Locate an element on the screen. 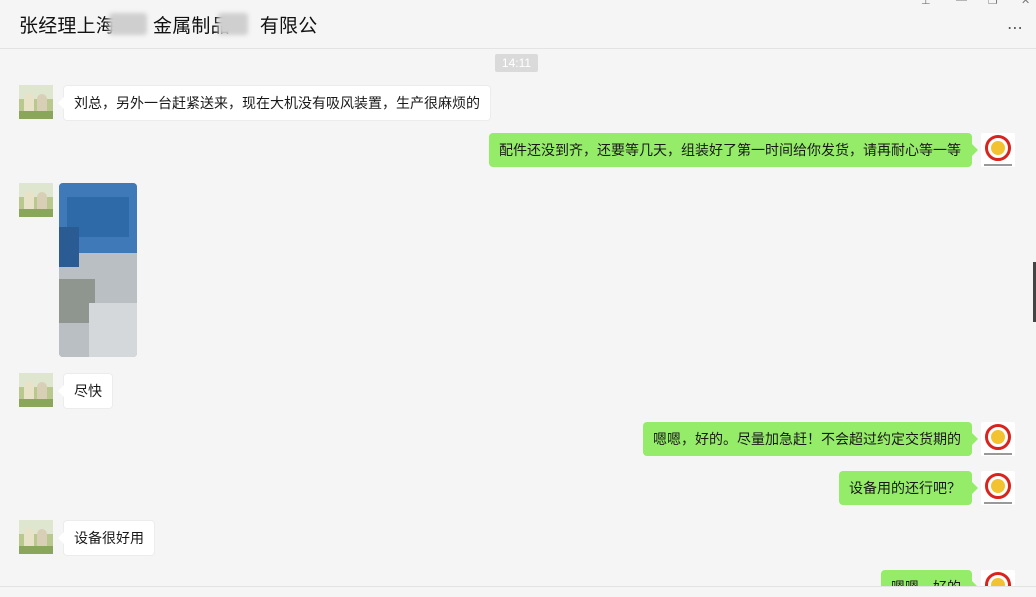  pin-icon: ⊥ is located at coordinates (926, 3).